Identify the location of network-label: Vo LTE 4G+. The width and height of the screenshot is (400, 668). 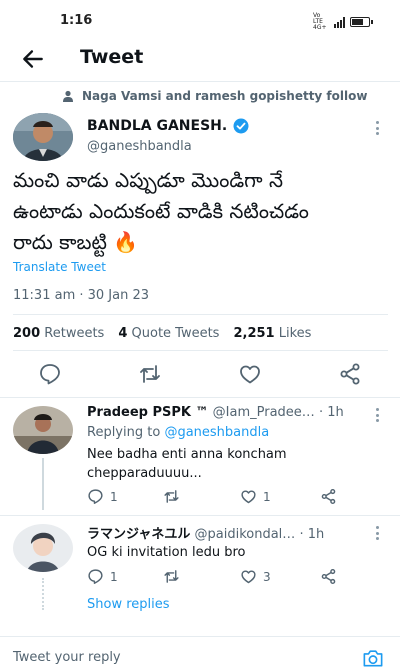
(320, 21).